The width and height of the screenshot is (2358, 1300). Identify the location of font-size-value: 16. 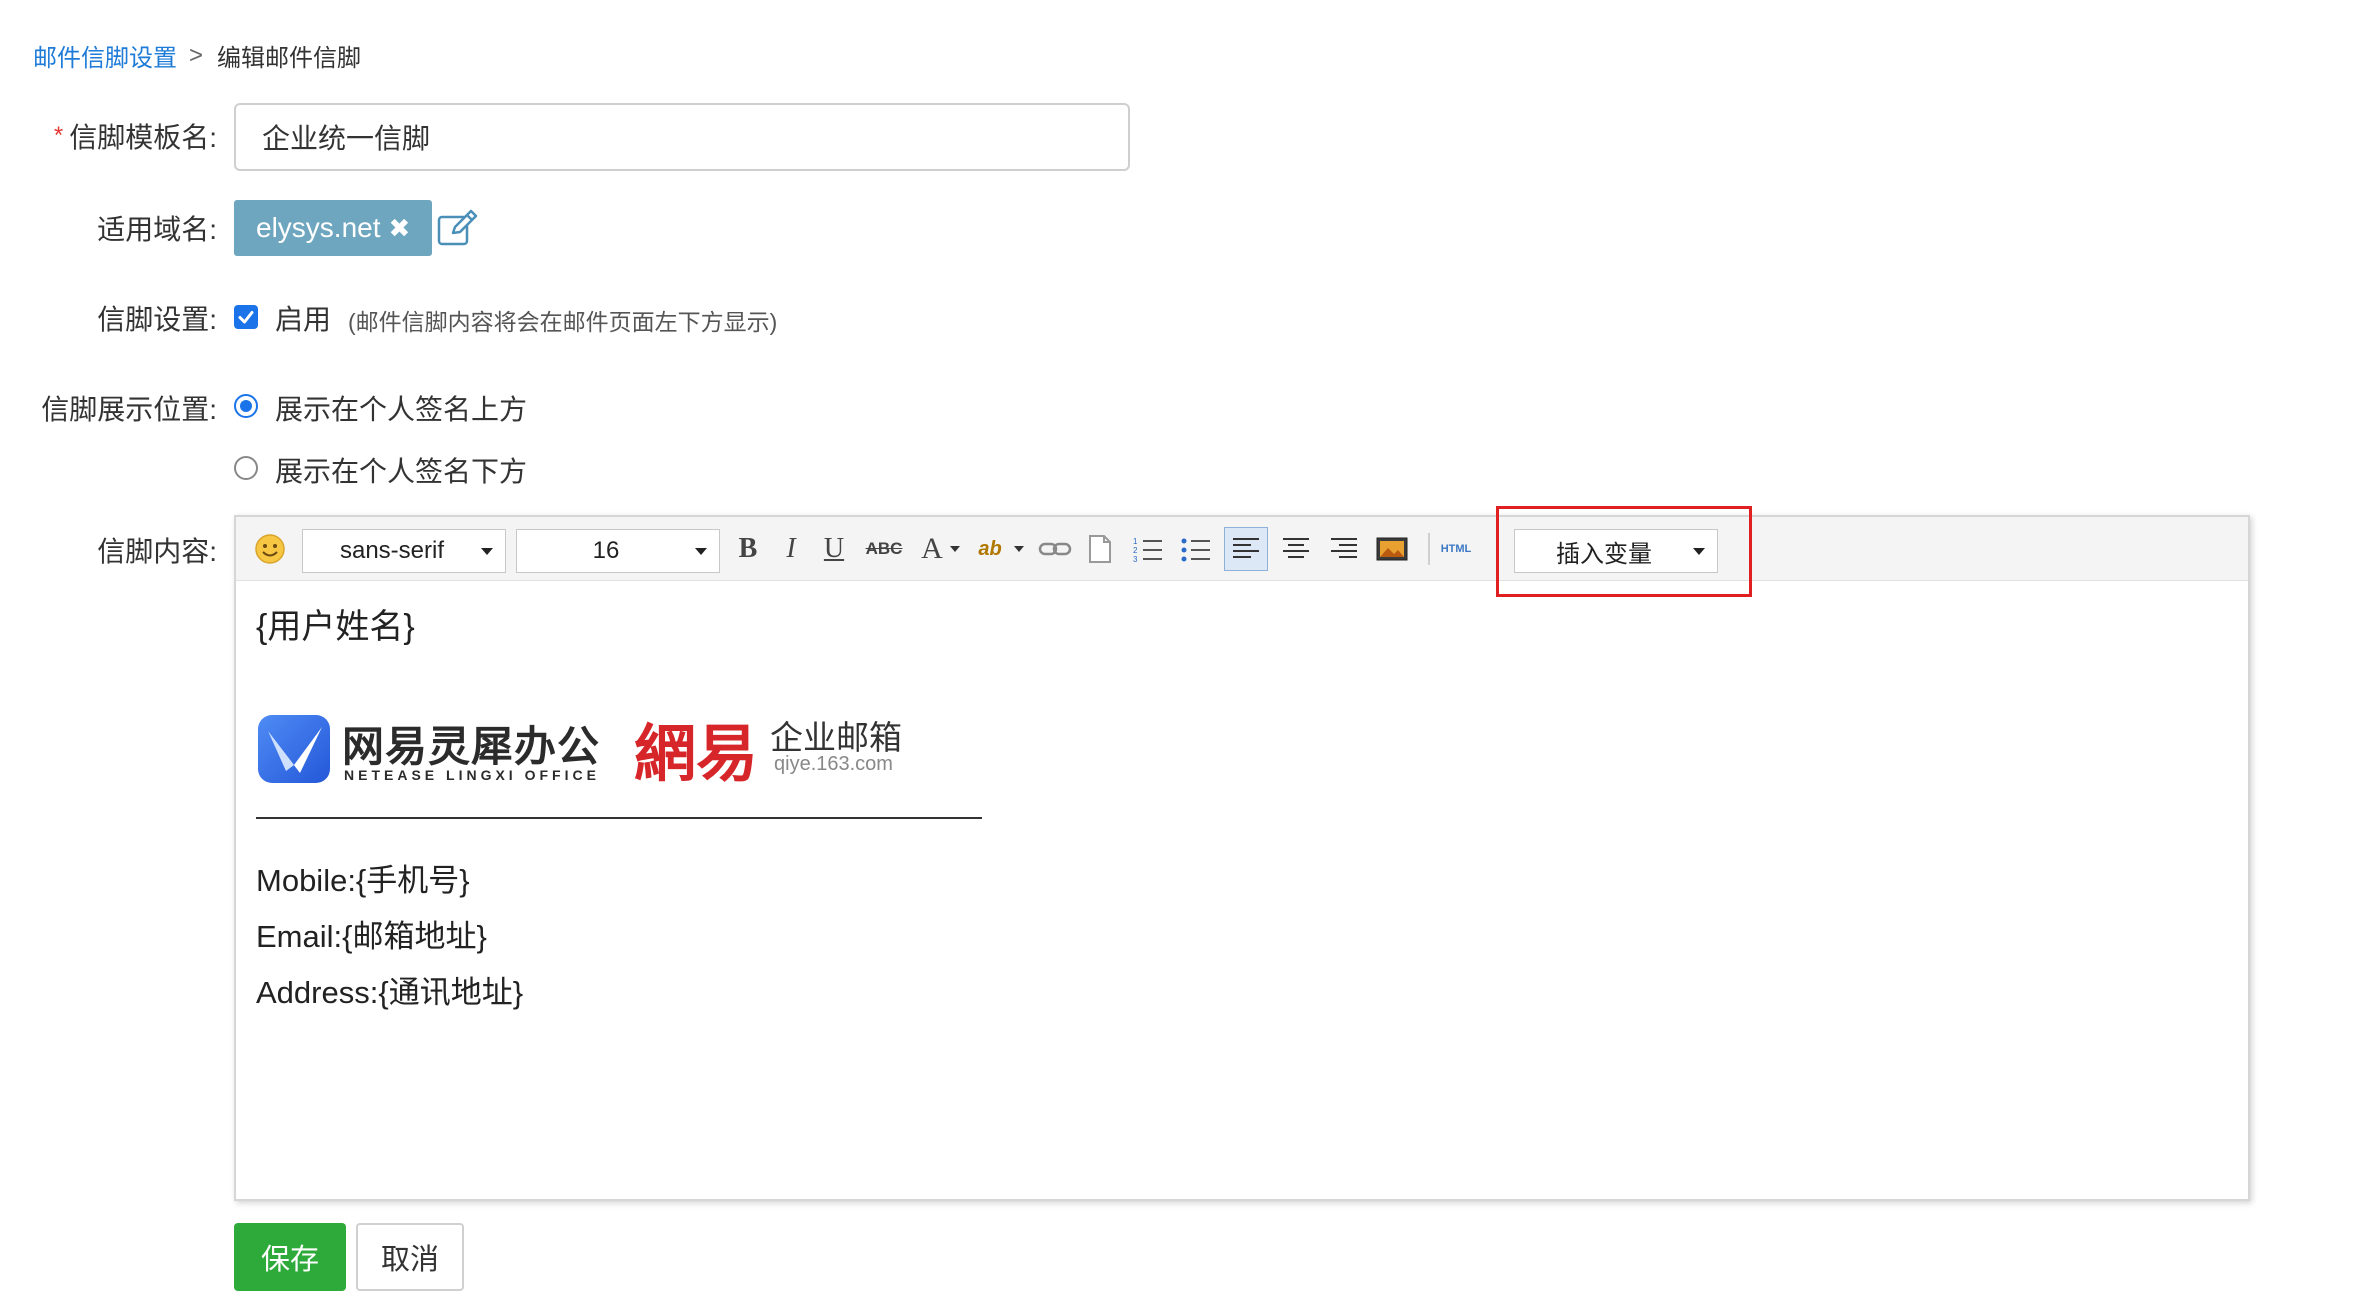
(606, 550).